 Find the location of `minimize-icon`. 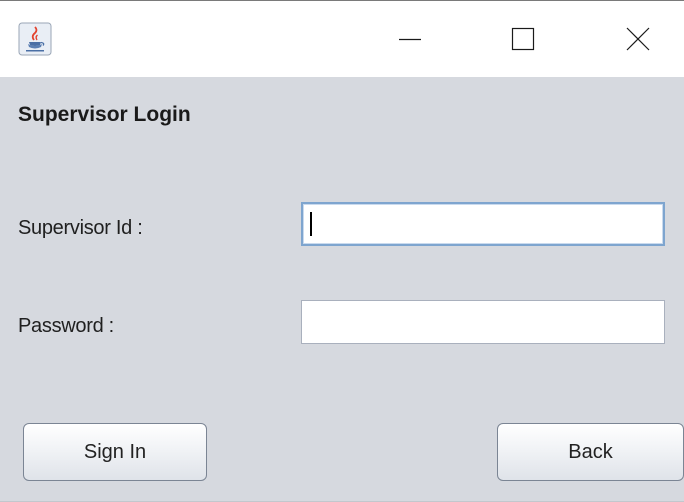

minimize-icon is located at coordinates (410, 39).